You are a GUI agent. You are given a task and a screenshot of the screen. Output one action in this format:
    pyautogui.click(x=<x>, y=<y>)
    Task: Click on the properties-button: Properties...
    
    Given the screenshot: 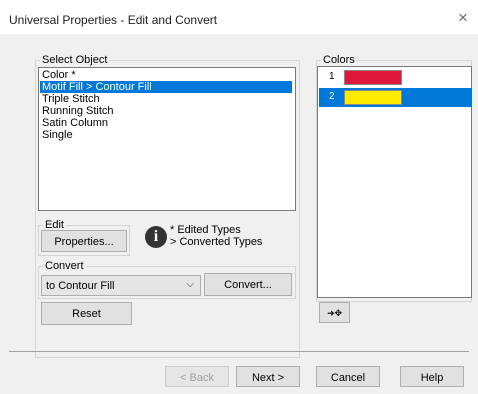 What is the action you would take?
    pyautogui.click(x=84, y=241)
    